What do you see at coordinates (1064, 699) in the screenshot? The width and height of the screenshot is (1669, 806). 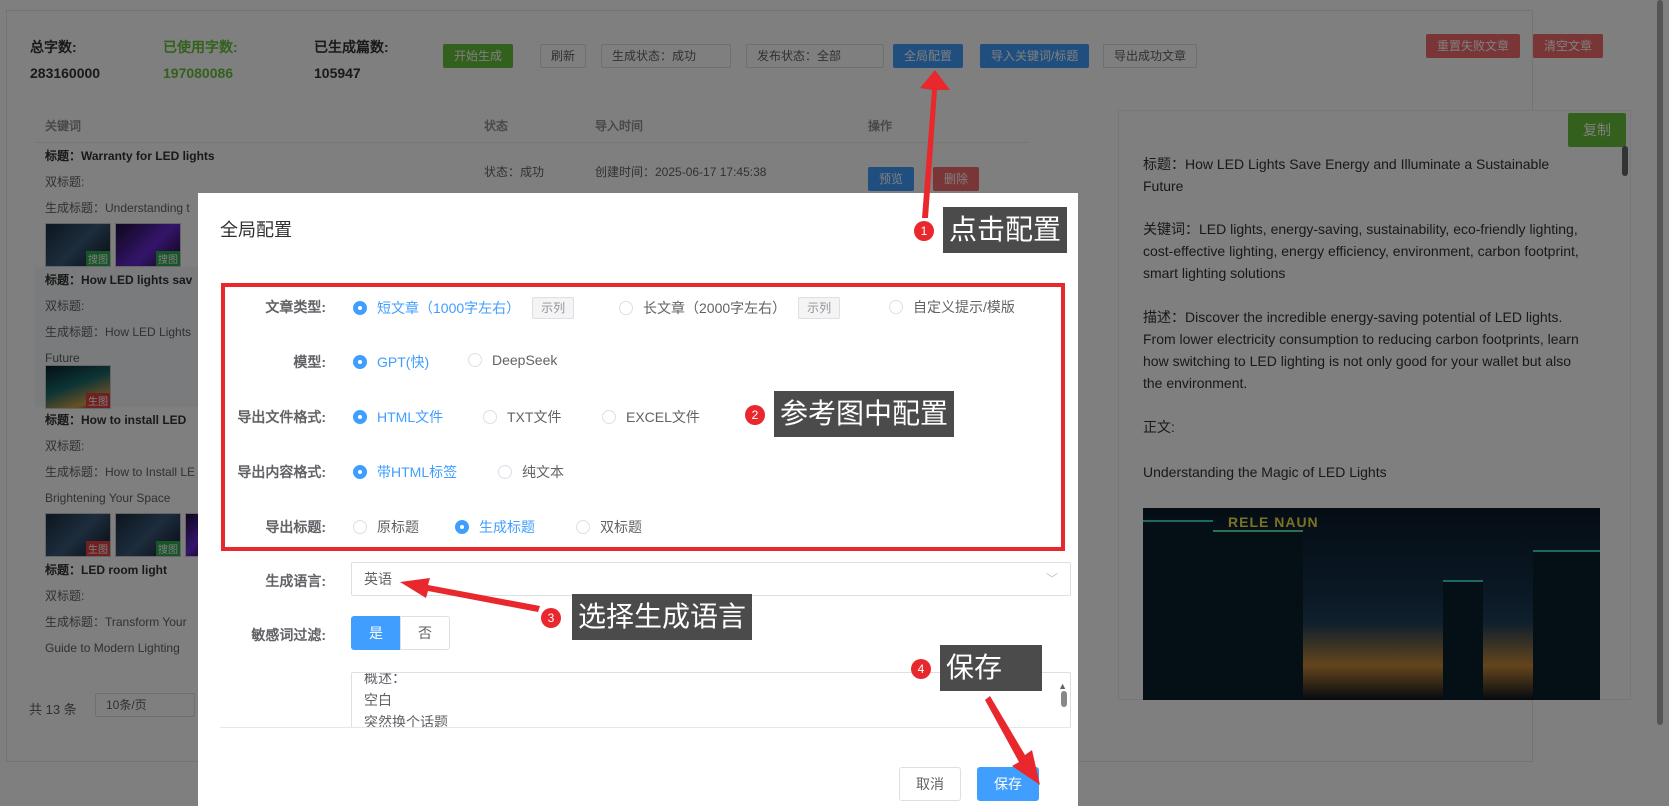 I see `textarea-scrollbar` at bounding box center [1064, 699].